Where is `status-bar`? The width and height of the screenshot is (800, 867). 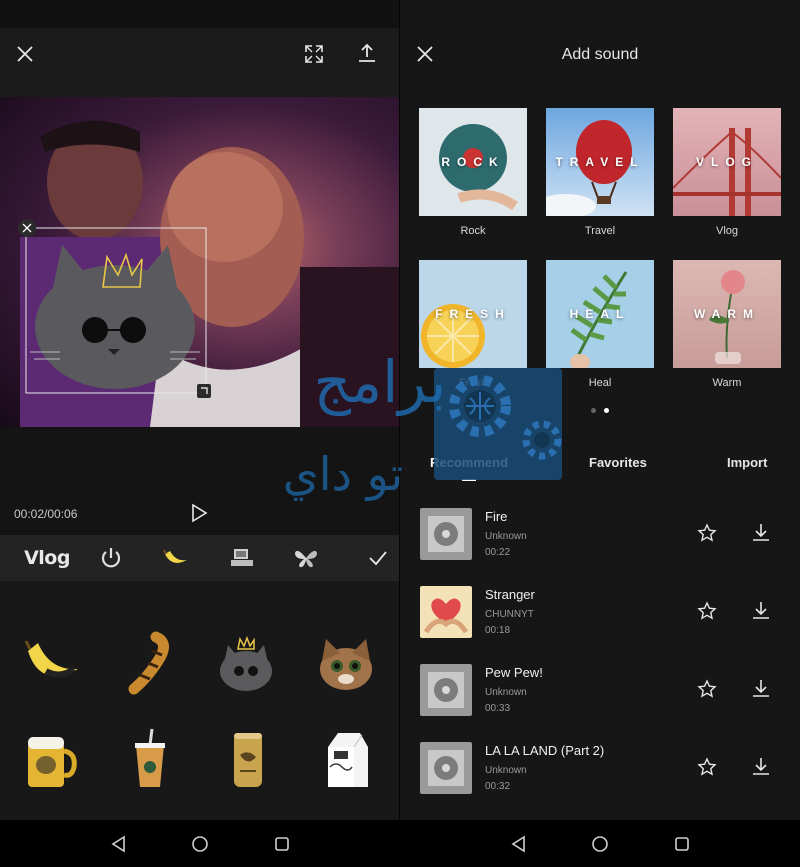 status-bar is located at coordinates (200, 14).